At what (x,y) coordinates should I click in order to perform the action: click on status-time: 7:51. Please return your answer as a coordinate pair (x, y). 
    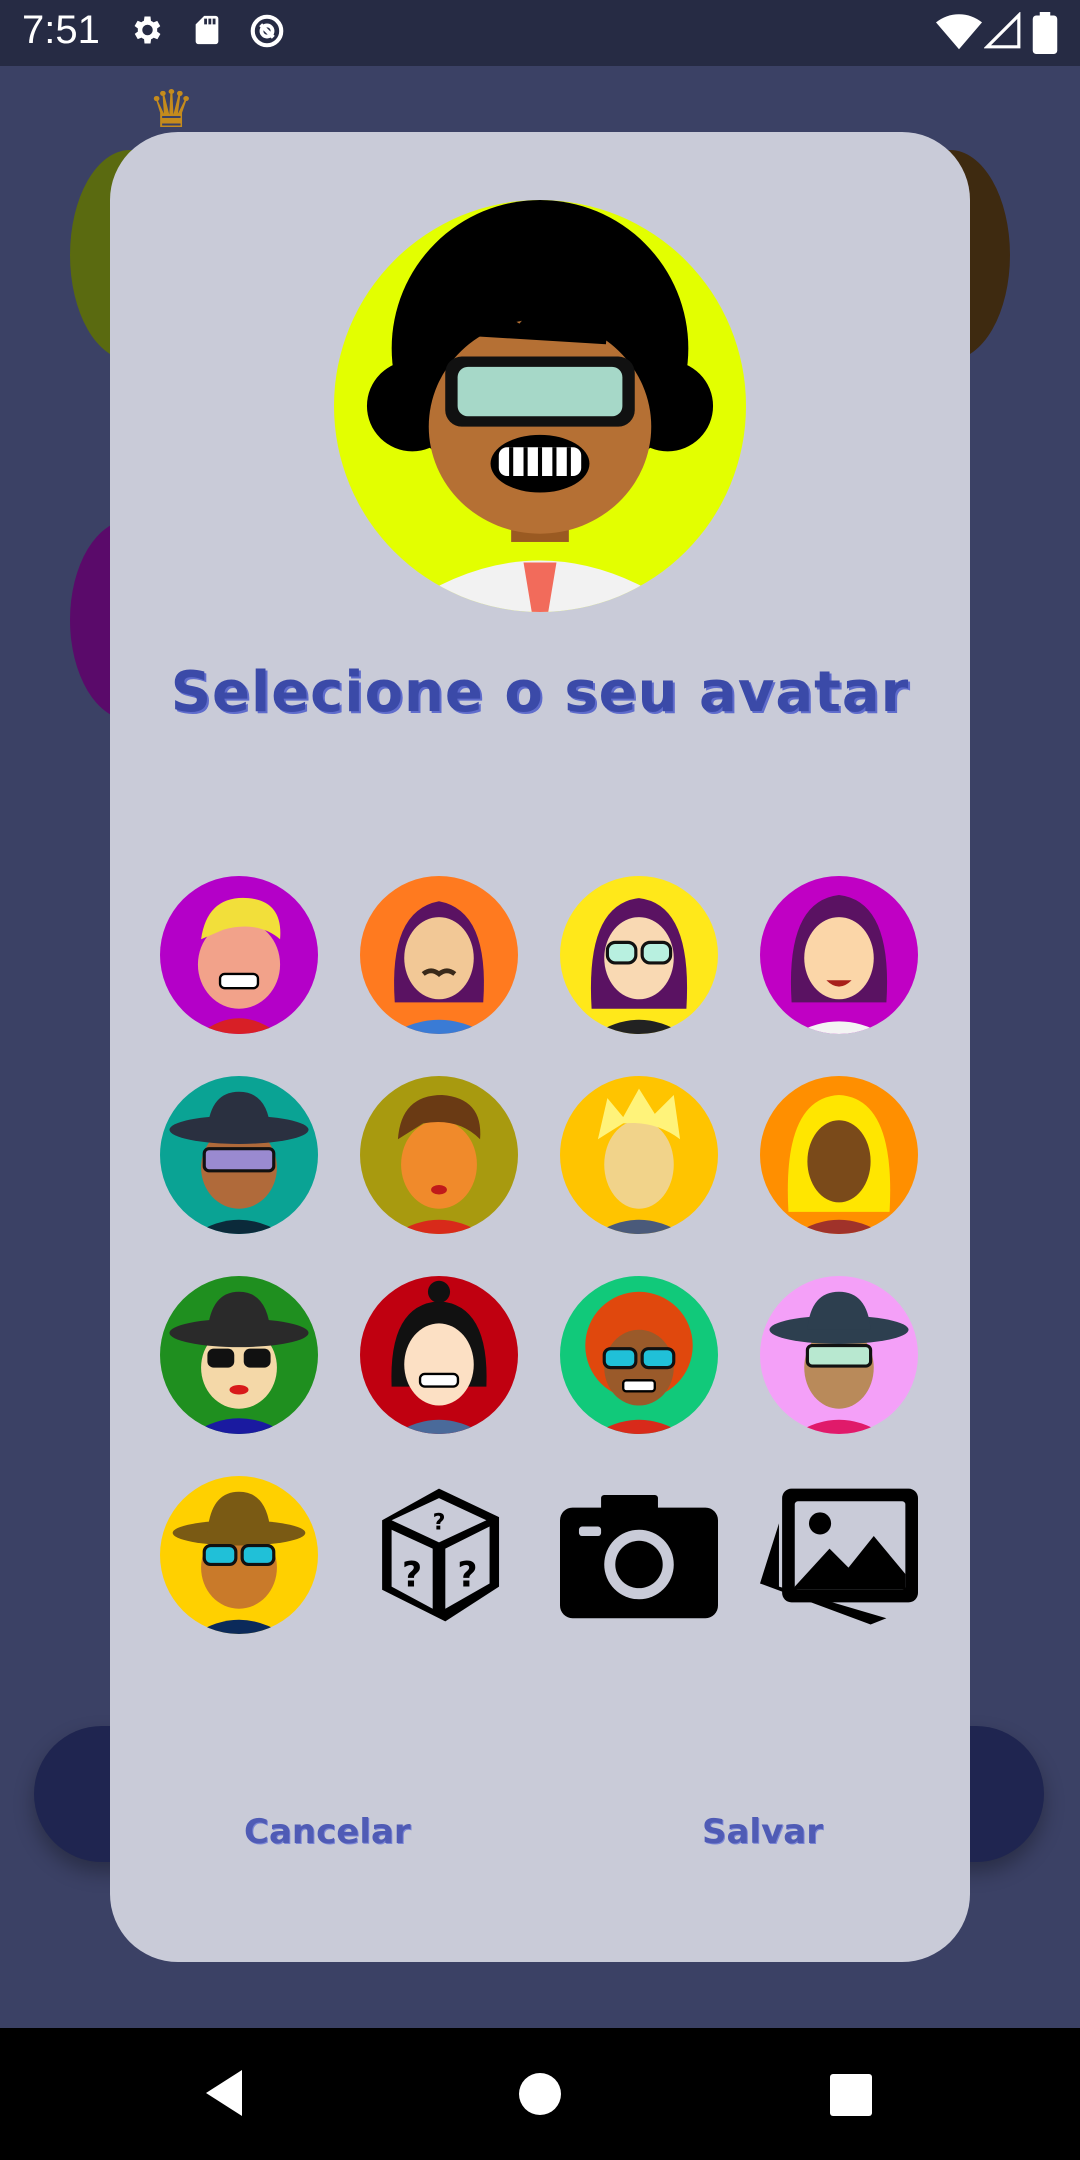
    Looking at the image, I should click on (61, 30).